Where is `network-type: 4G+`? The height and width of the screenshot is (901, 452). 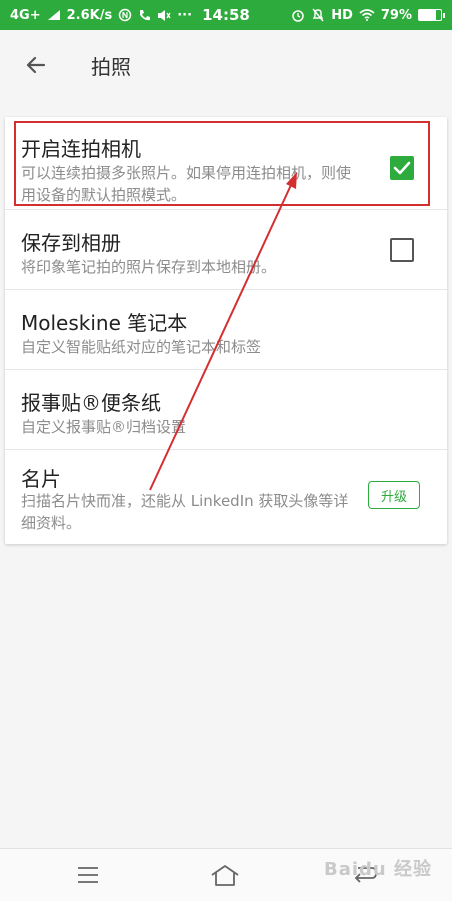 network-type: 4G+ is located at coordinates (25, 15).